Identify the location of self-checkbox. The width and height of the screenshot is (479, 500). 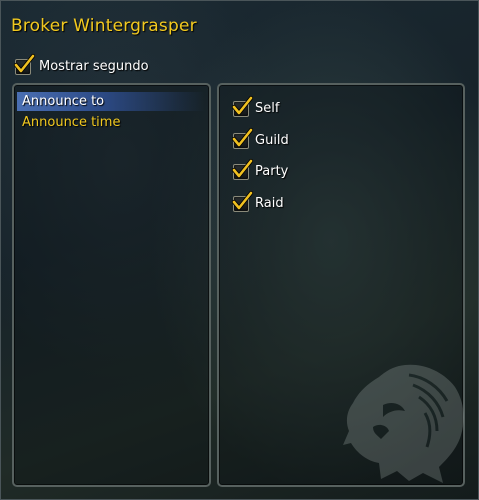
(242, 106).